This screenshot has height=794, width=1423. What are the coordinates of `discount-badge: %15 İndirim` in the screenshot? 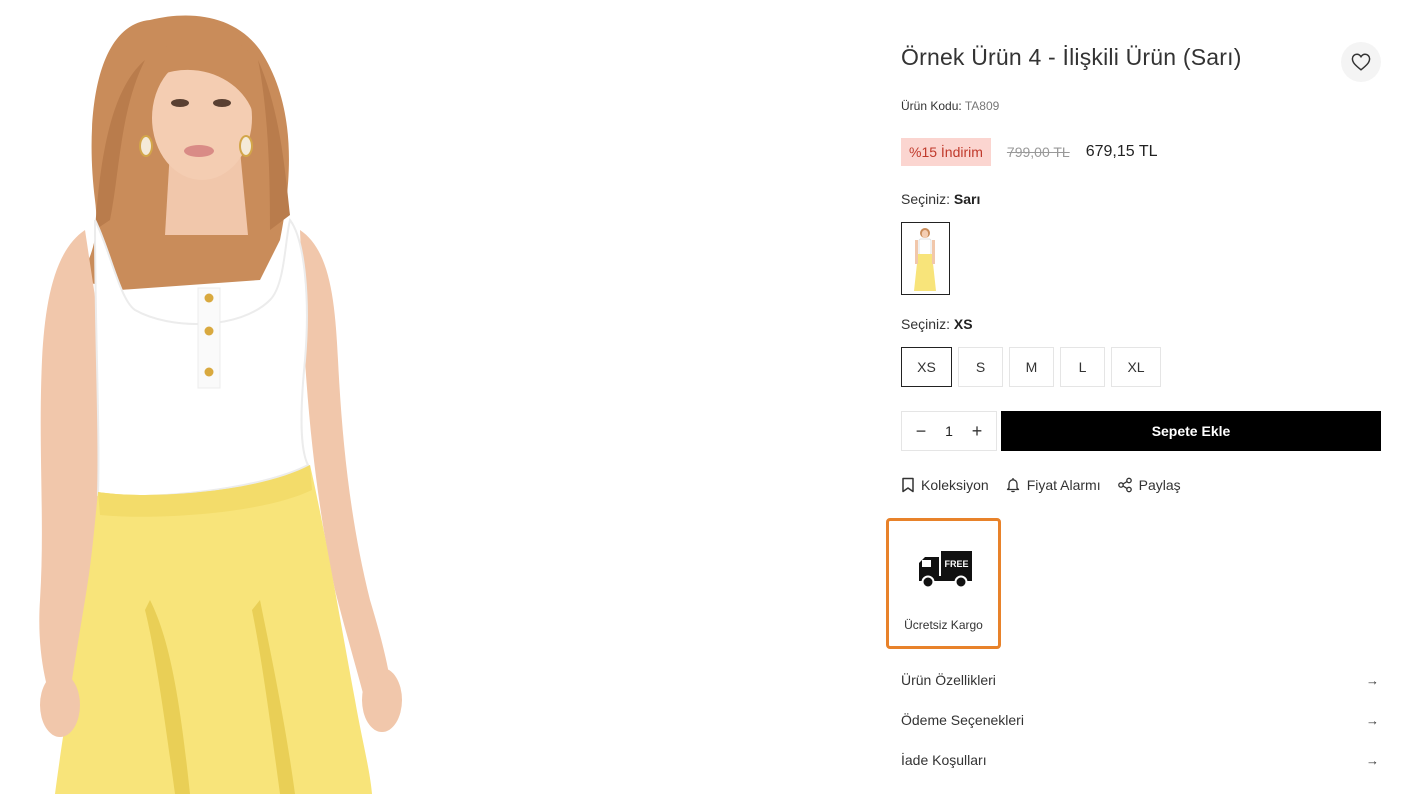 It's located at (946, 152).